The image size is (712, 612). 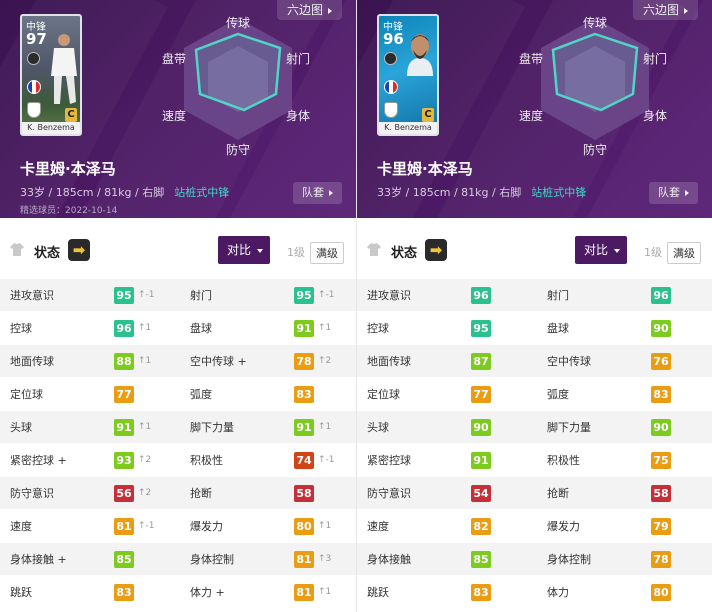 I want to click on stat-row: 防守意识 56 ↑2 抢断 58, so click(x=178, y=492).